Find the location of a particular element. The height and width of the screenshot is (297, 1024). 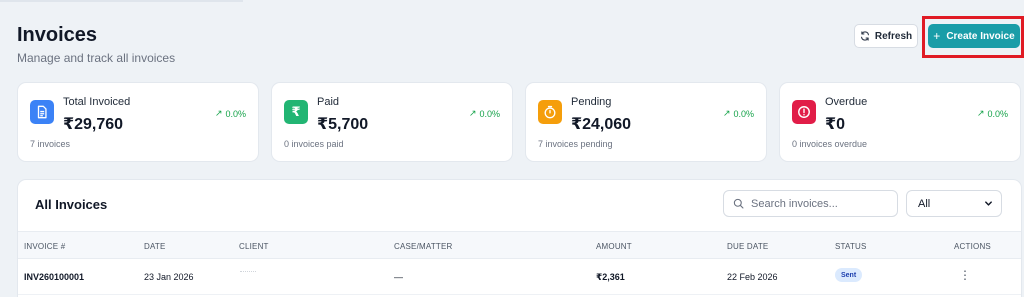

plus-icon: + is located at coordinates (937, 36).